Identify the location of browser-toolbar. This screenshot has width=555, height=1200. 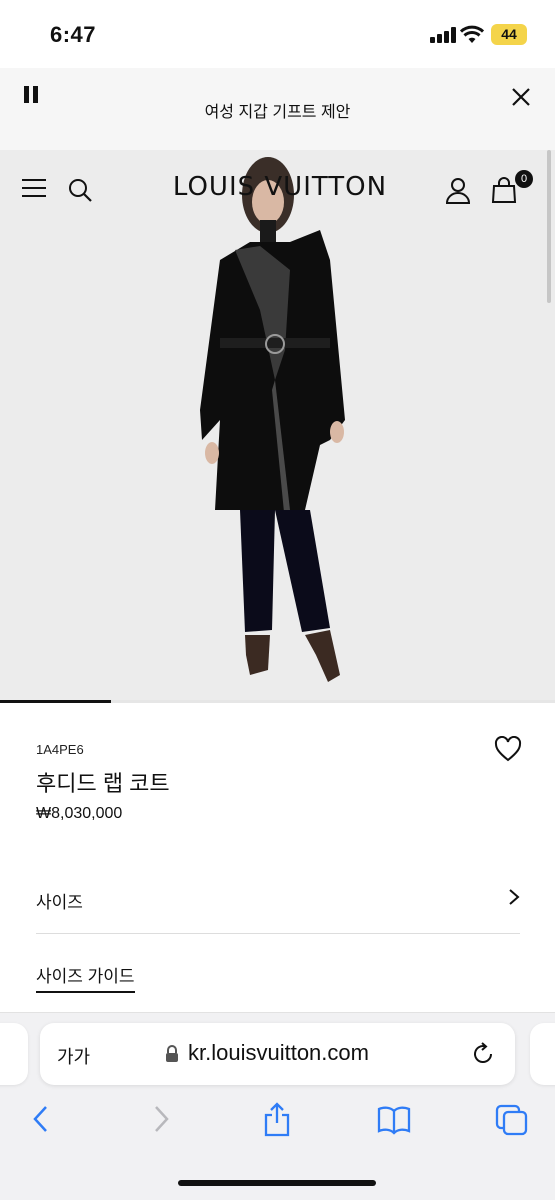
(277, 1121).